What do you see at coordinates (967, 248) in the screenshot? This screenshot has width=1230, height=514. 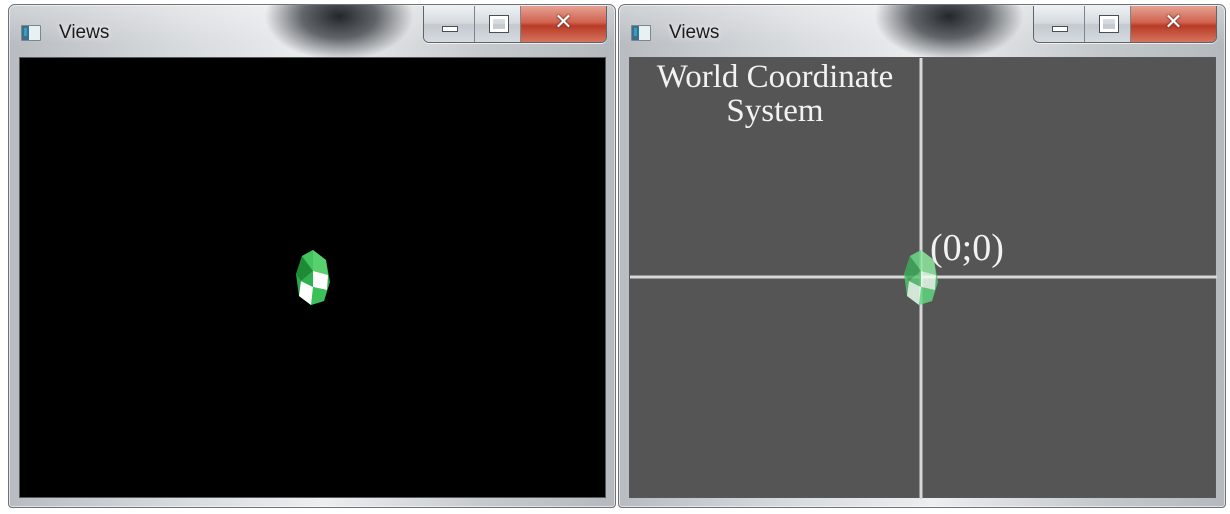 I see `origin-label: (0;0)` at bounding box center [967, 248].